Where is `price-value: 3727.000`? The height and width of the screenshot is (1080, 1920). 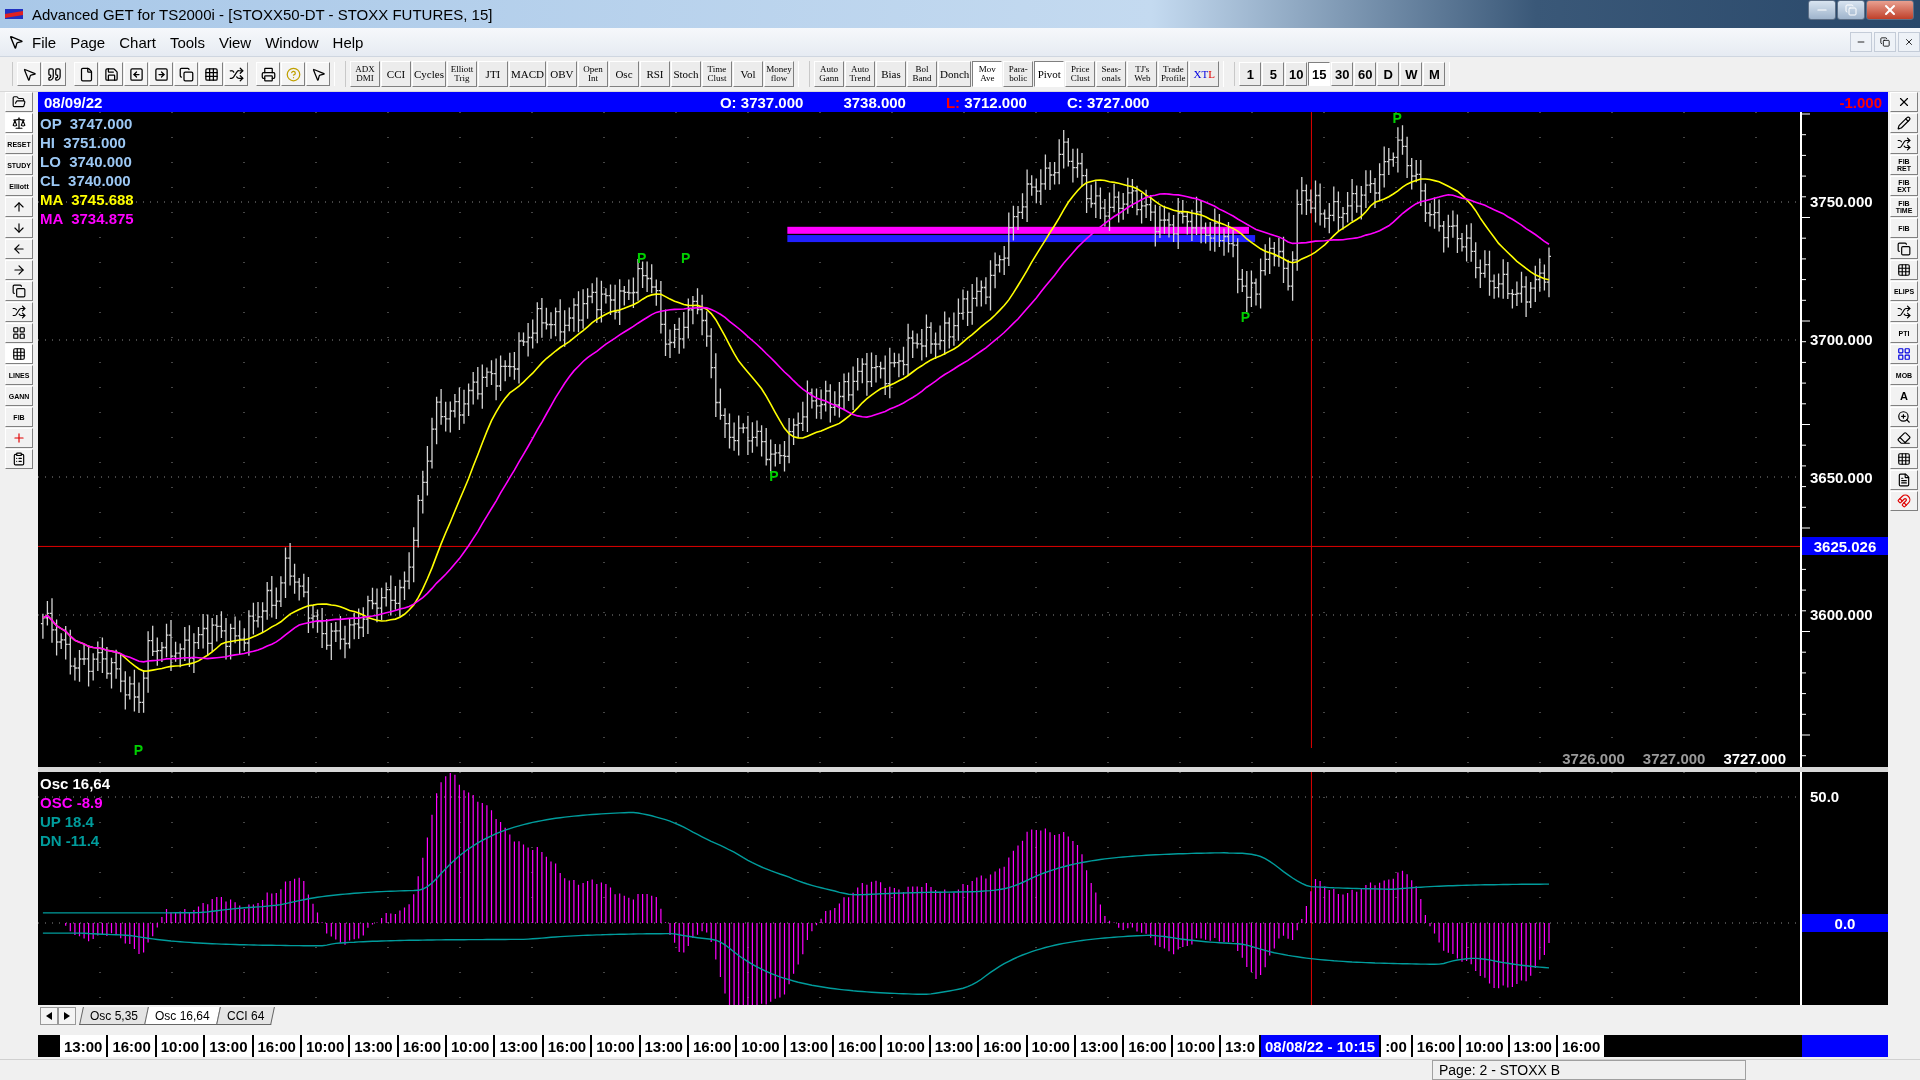
price-value: 3727.000 is located at coordinates (1754, 758).